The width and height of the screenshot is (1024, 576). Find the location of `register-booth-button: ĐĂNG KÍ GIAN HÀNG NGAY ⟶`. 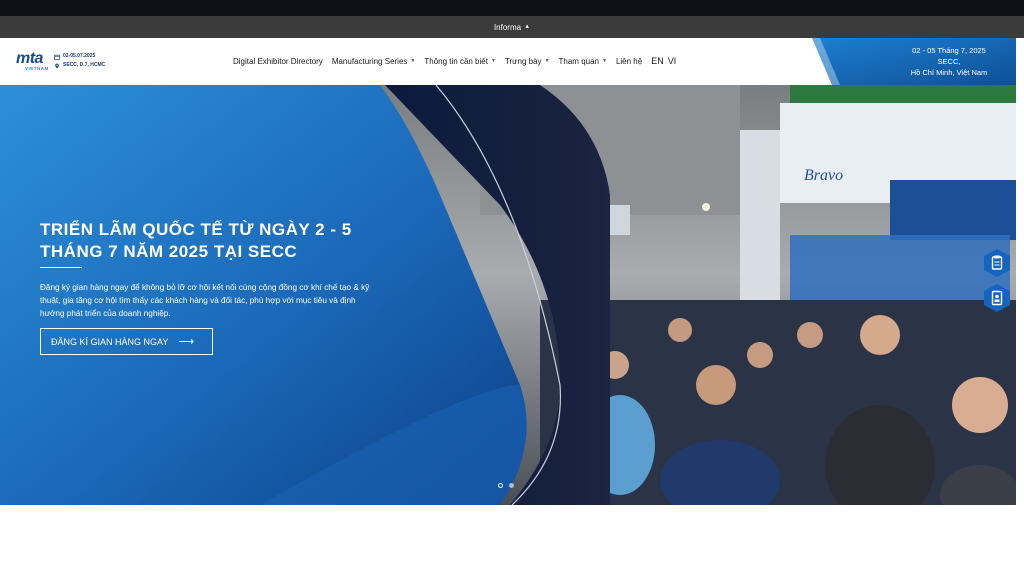

register-booth-button: ĐĂNG KÍ GIAN HÀNG NGAY ⟶ is located at coordinates (126, 341).